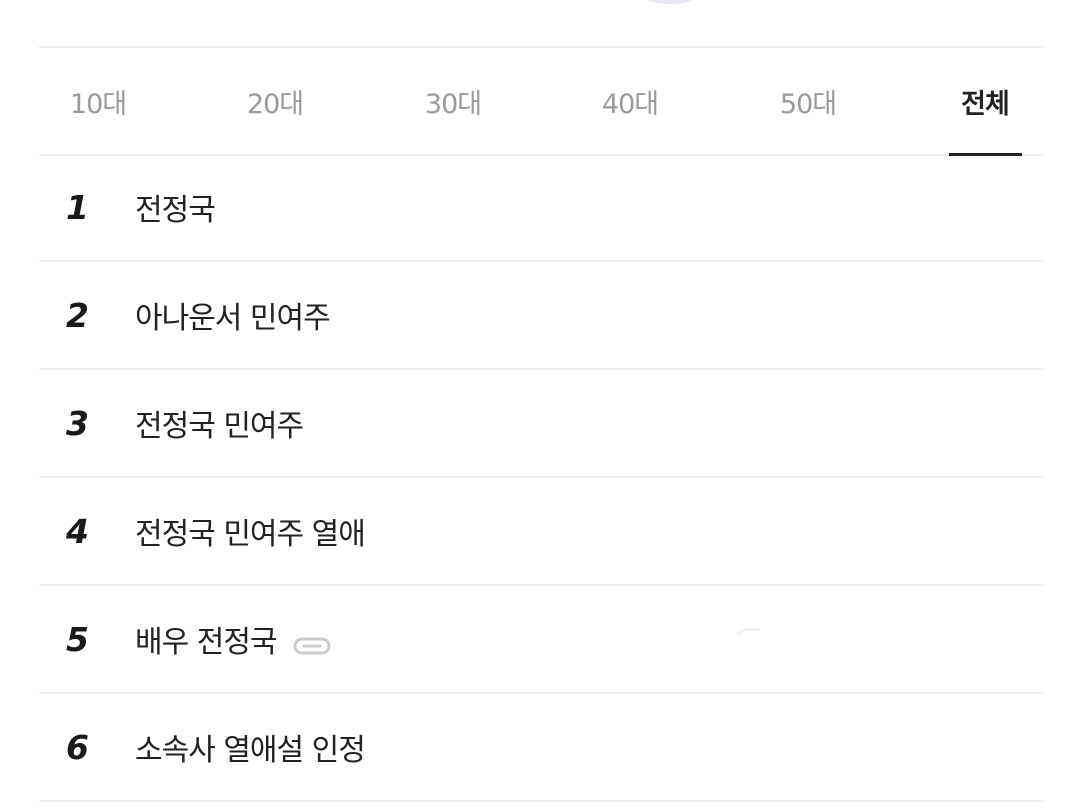 The height and width of the screenshot is (810, 1080). Describe the element at coordinates (541, 532) in the screenshot. I see `ranking-item-4: 4 전정국 민여주 열애` at that location.